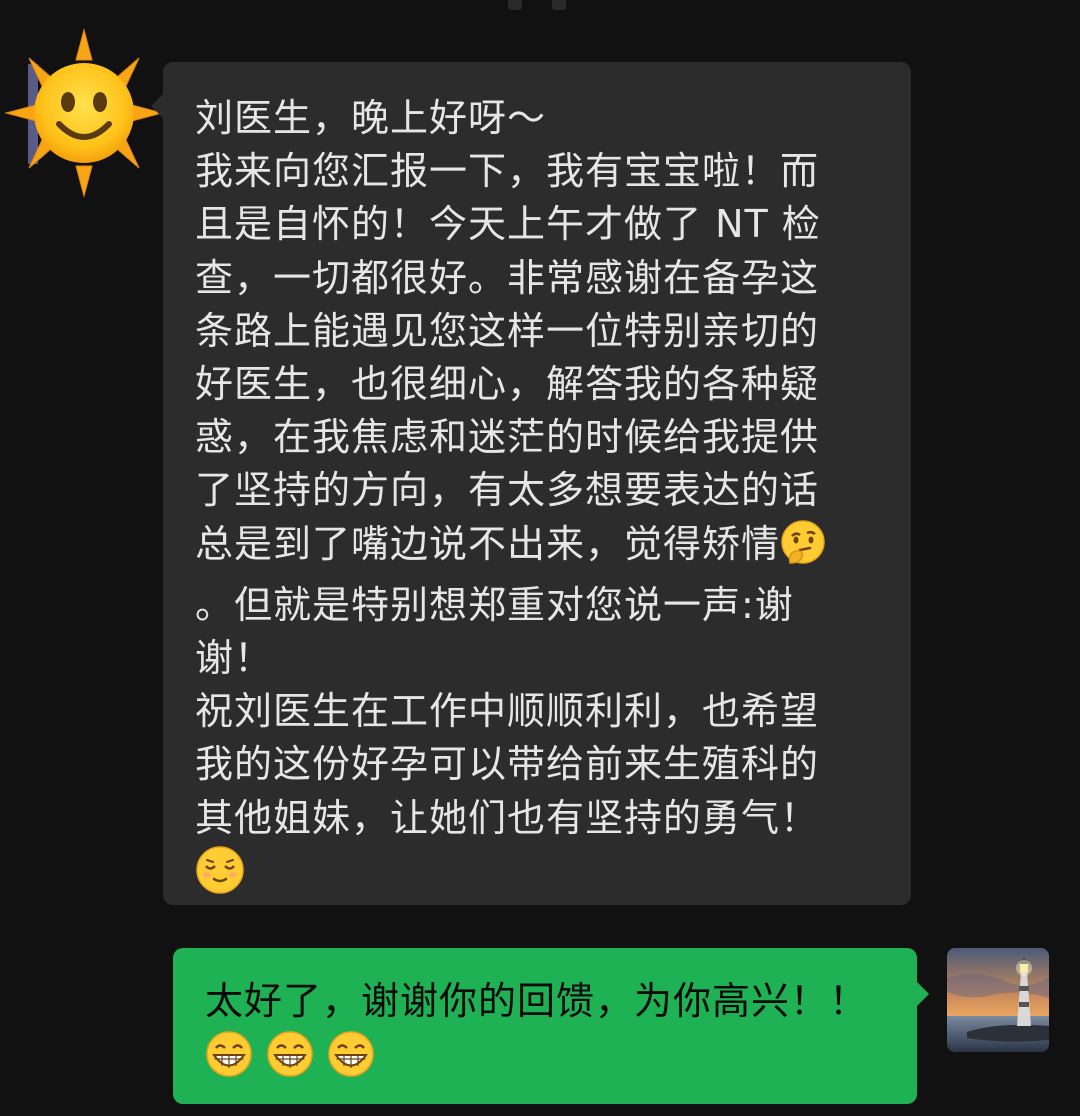  What do you see at coordinates (549, 1060) in the screenshot?
I see `reply-emoji-row` at bounding box center [549, 1060].